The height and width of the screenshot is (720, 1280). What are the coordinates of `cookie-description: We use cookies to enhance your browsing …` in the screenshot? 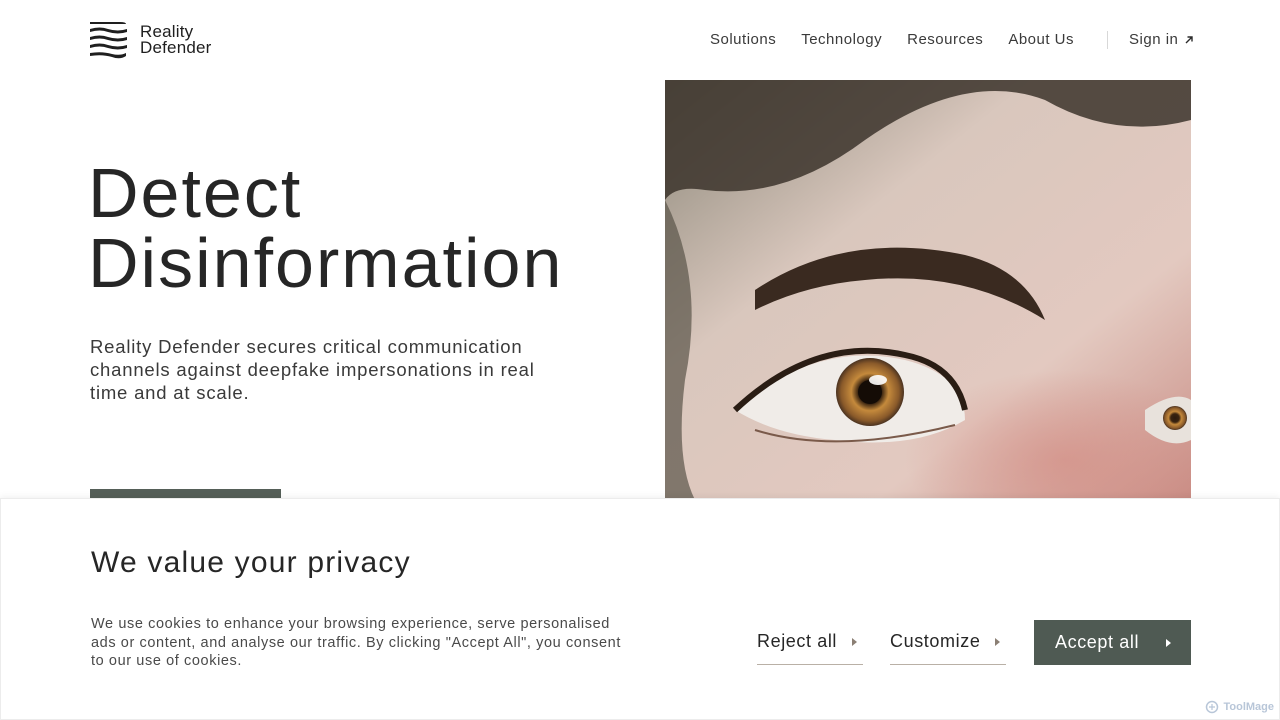 It's located at (356, 642).